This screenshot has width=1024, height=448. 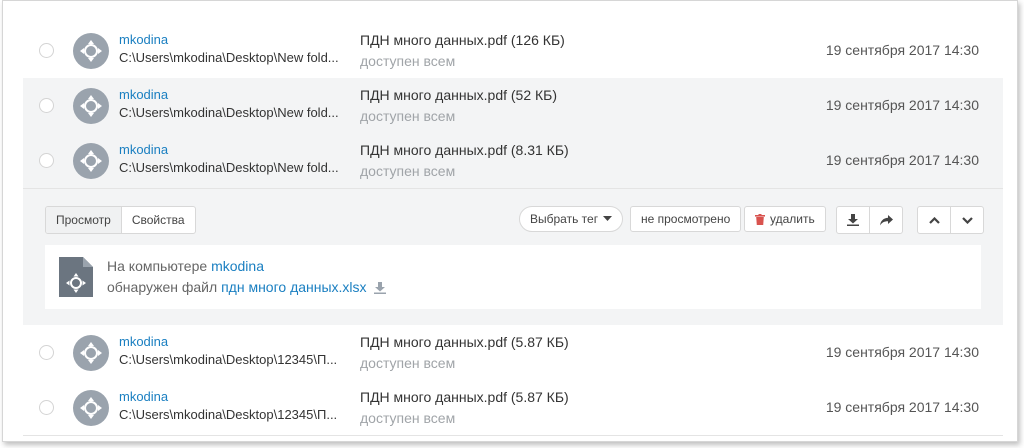 I want to click on next-button, so click(x=966, y=220).